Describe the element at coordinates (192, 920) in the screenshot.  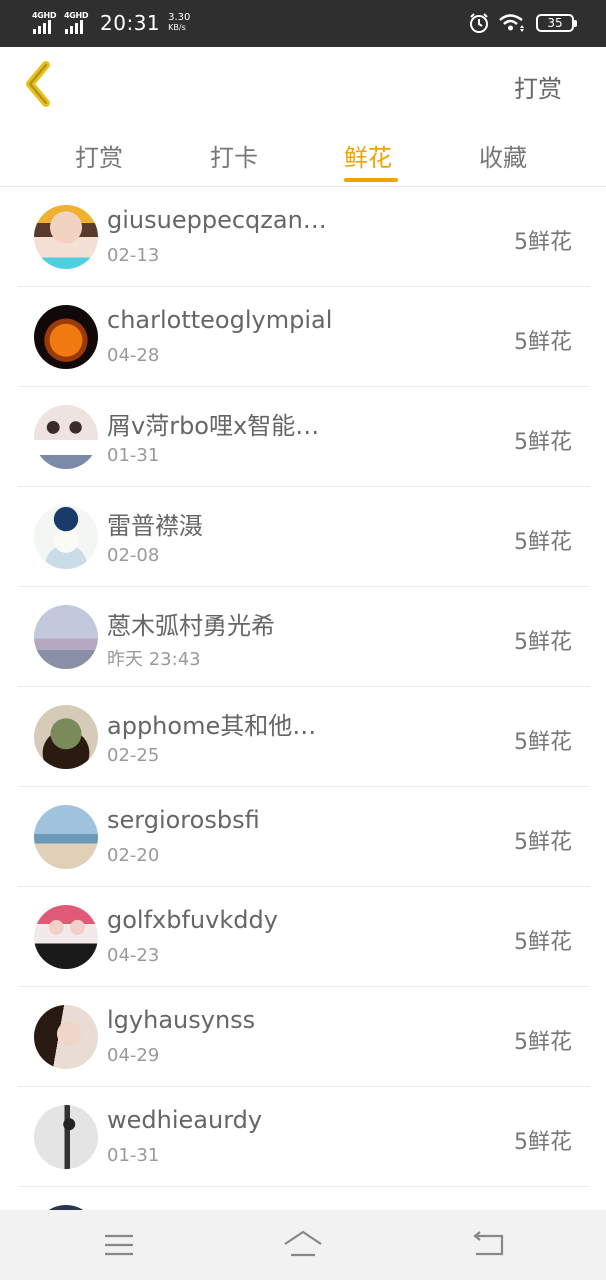
I see `user-name: golfxbfuvkddy` at that location.